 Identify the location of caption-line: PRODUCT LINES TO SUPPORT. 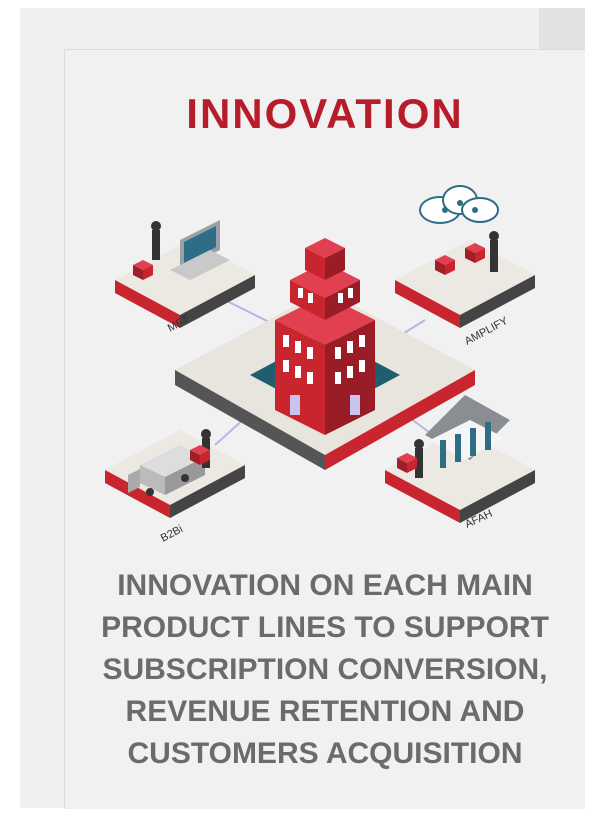
(325, 627).